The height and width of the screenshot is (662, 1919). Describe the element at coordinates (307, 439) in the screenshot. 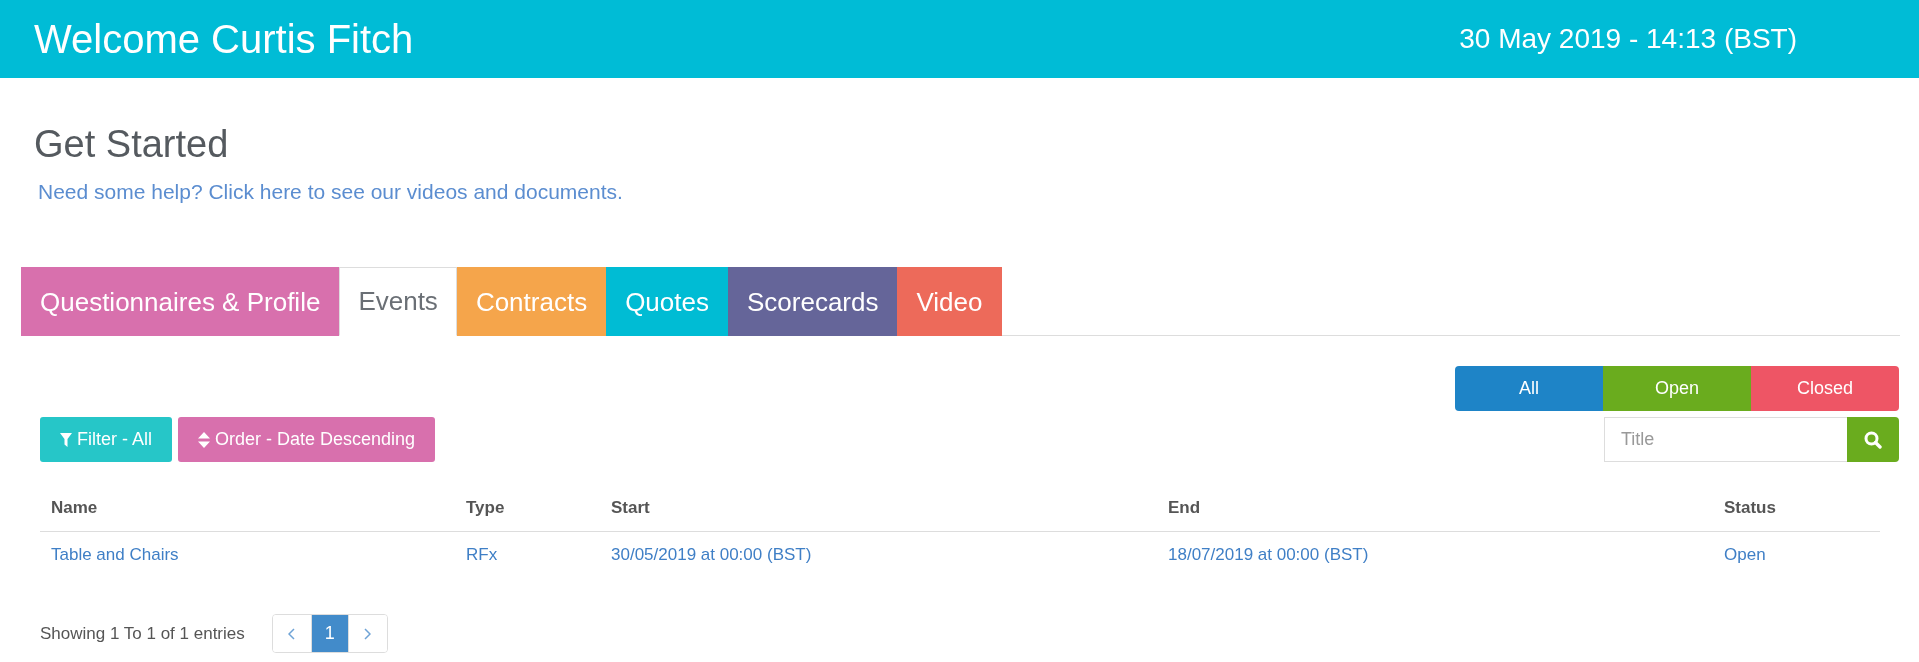

I see `order-button: Order - Date Descending` at that location.